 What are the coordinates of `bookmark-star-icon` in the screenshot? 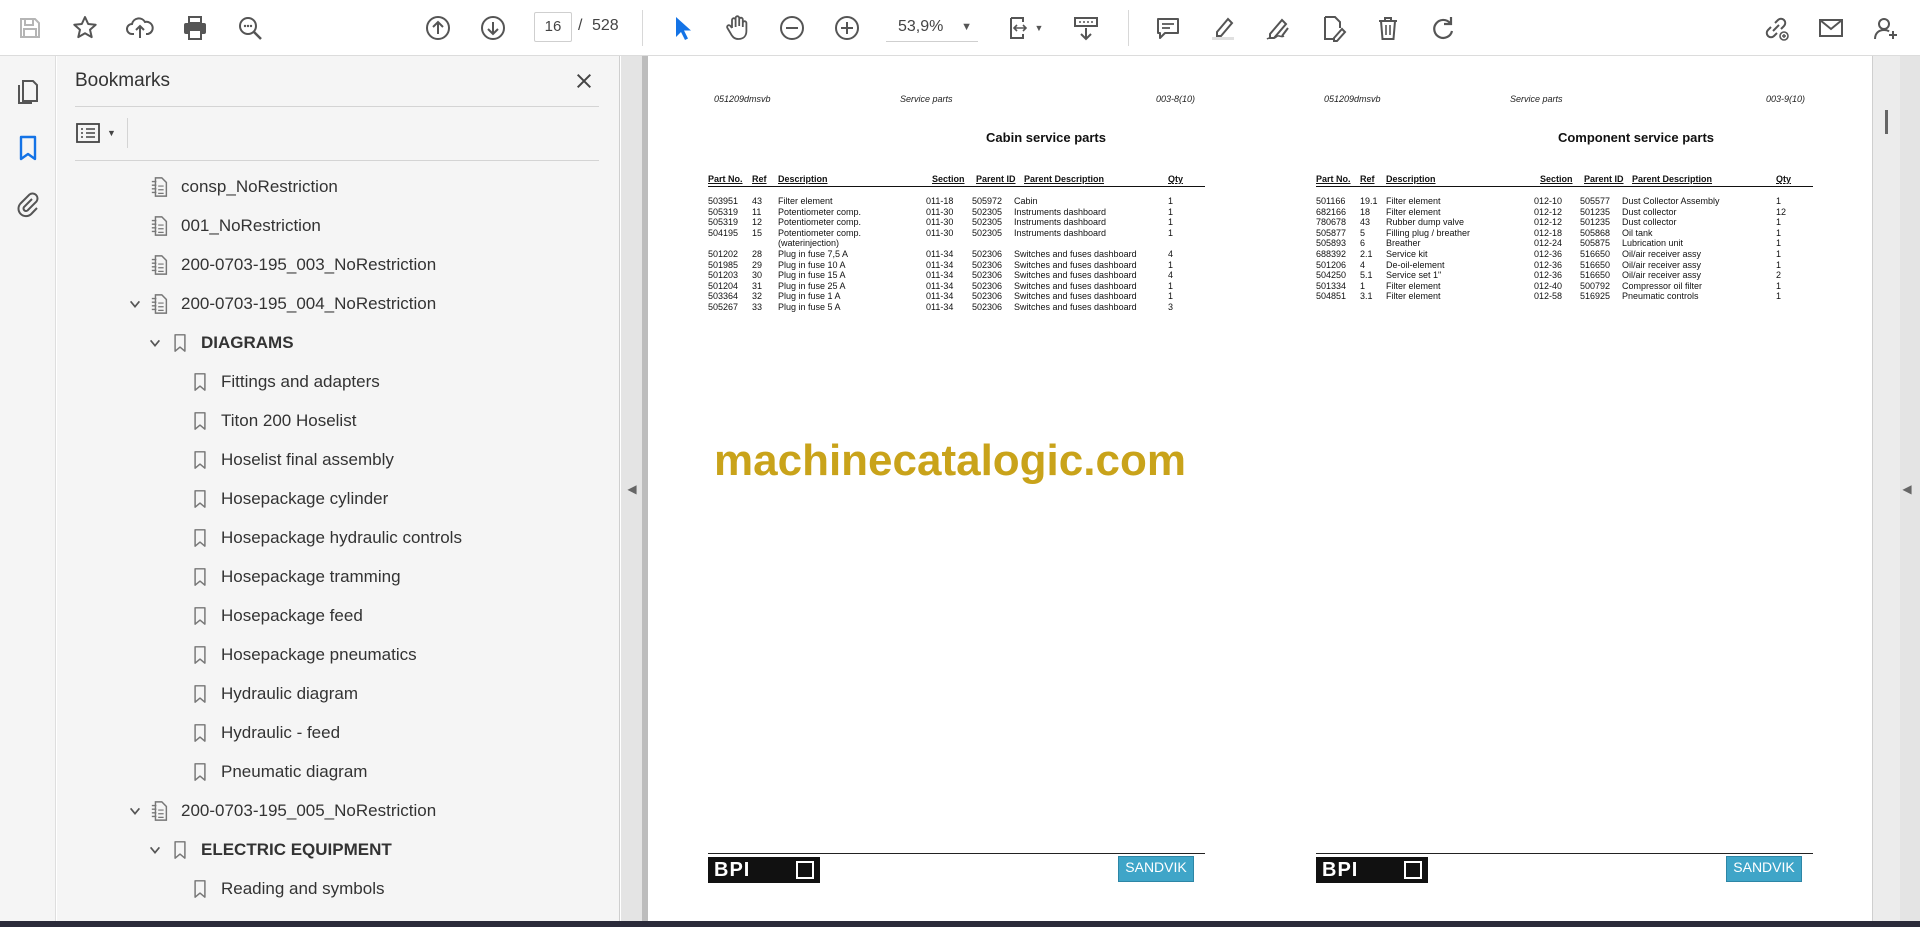 It's located at (85, 28).